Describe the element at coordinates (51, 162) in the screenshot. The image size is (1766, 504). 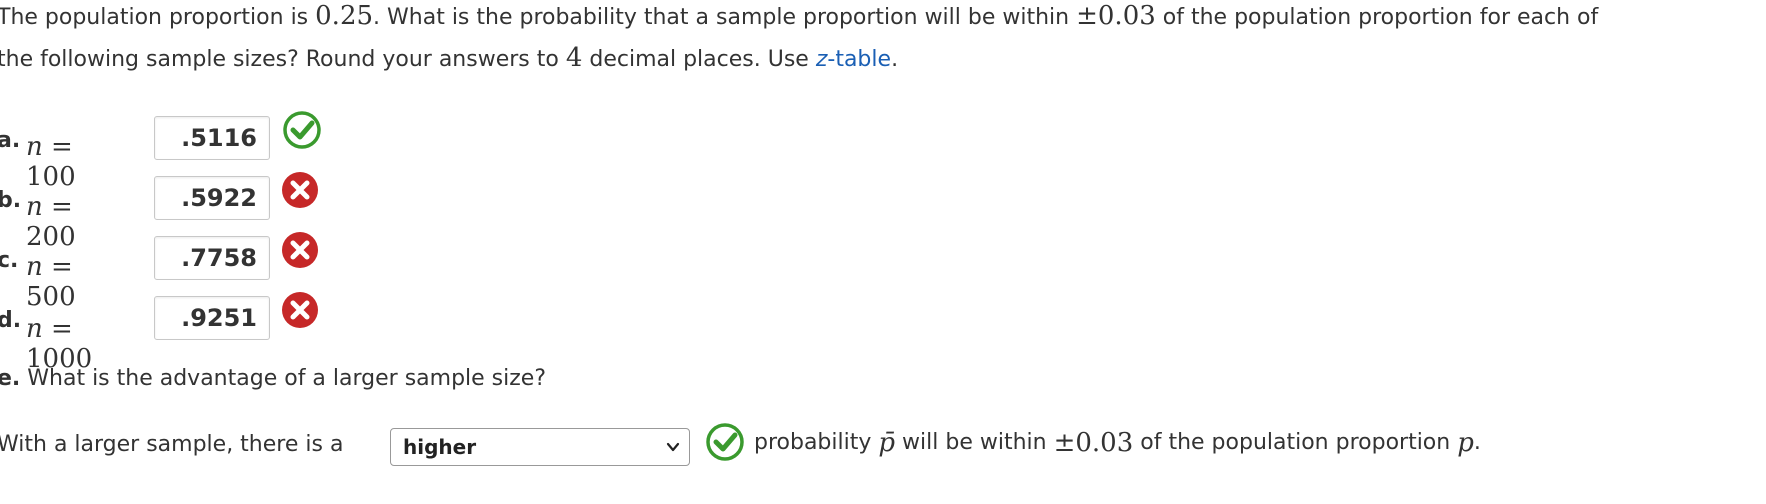
I see `sample-size-equation: n = 100` at that location.